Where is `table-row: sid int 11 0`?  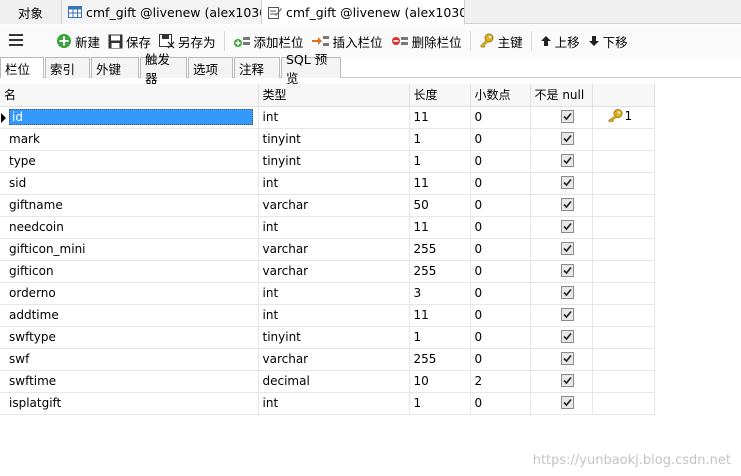 table-row: sid int 11 0 is located at coordinates (327, 183).